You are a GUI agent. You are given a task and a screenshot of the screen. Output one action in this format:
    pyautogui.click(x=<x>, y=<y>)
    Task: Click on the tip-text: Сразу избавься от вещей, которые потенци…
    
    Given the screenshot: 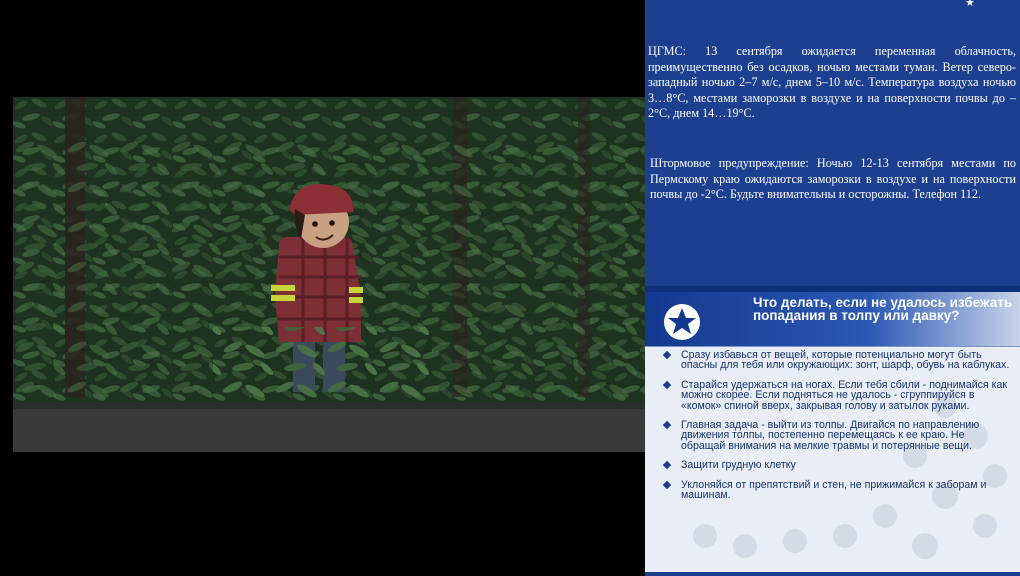 What is the action you would take?
    pyautogui.click(x=845, y=360)
    